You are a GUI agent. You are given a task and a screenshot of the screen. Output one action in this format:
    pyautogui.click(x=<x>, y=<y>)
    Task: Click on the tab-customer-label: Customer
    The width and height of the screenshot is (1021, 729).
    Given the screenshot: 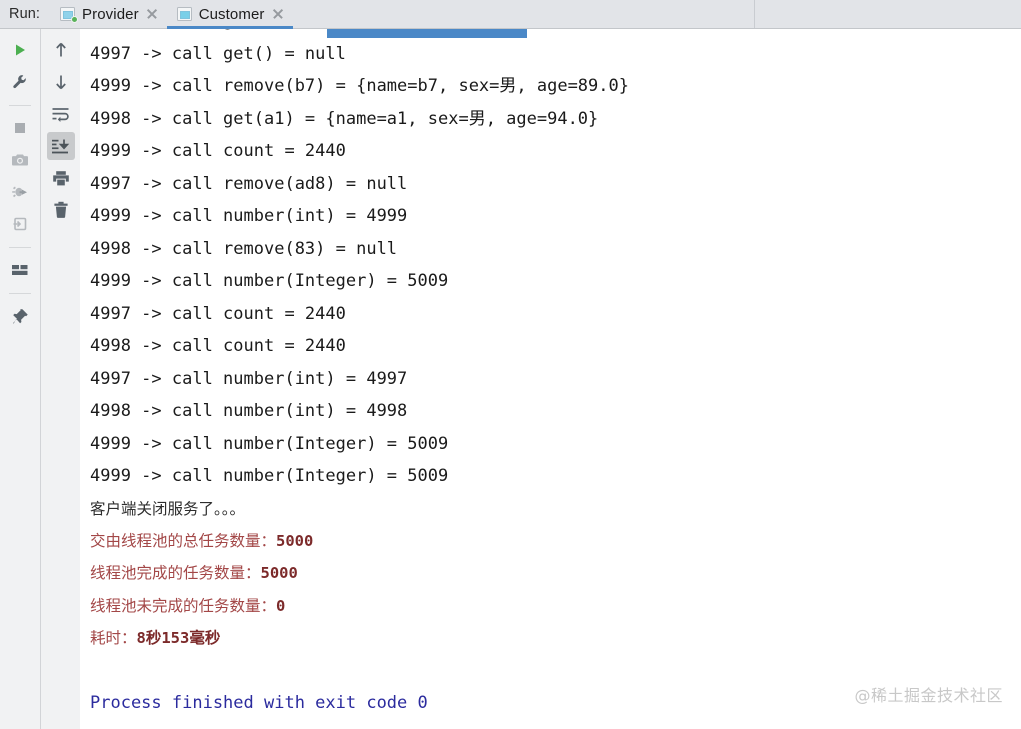 What is the action you would take?
    pyautogui.click(x=231, y=14)
    